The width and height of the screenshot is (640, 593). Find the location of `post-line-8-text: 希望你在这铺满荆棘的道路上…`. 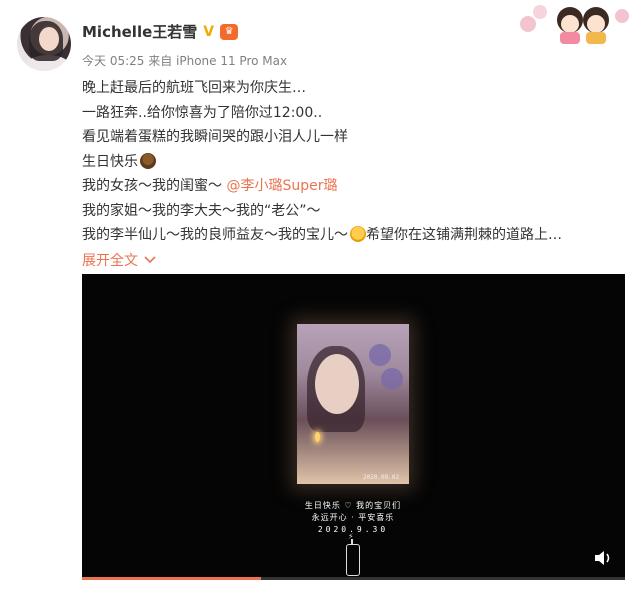

post-line-8-text: 希望你在这铺满荆棘的道路上… is located at coordinates (464, 235).